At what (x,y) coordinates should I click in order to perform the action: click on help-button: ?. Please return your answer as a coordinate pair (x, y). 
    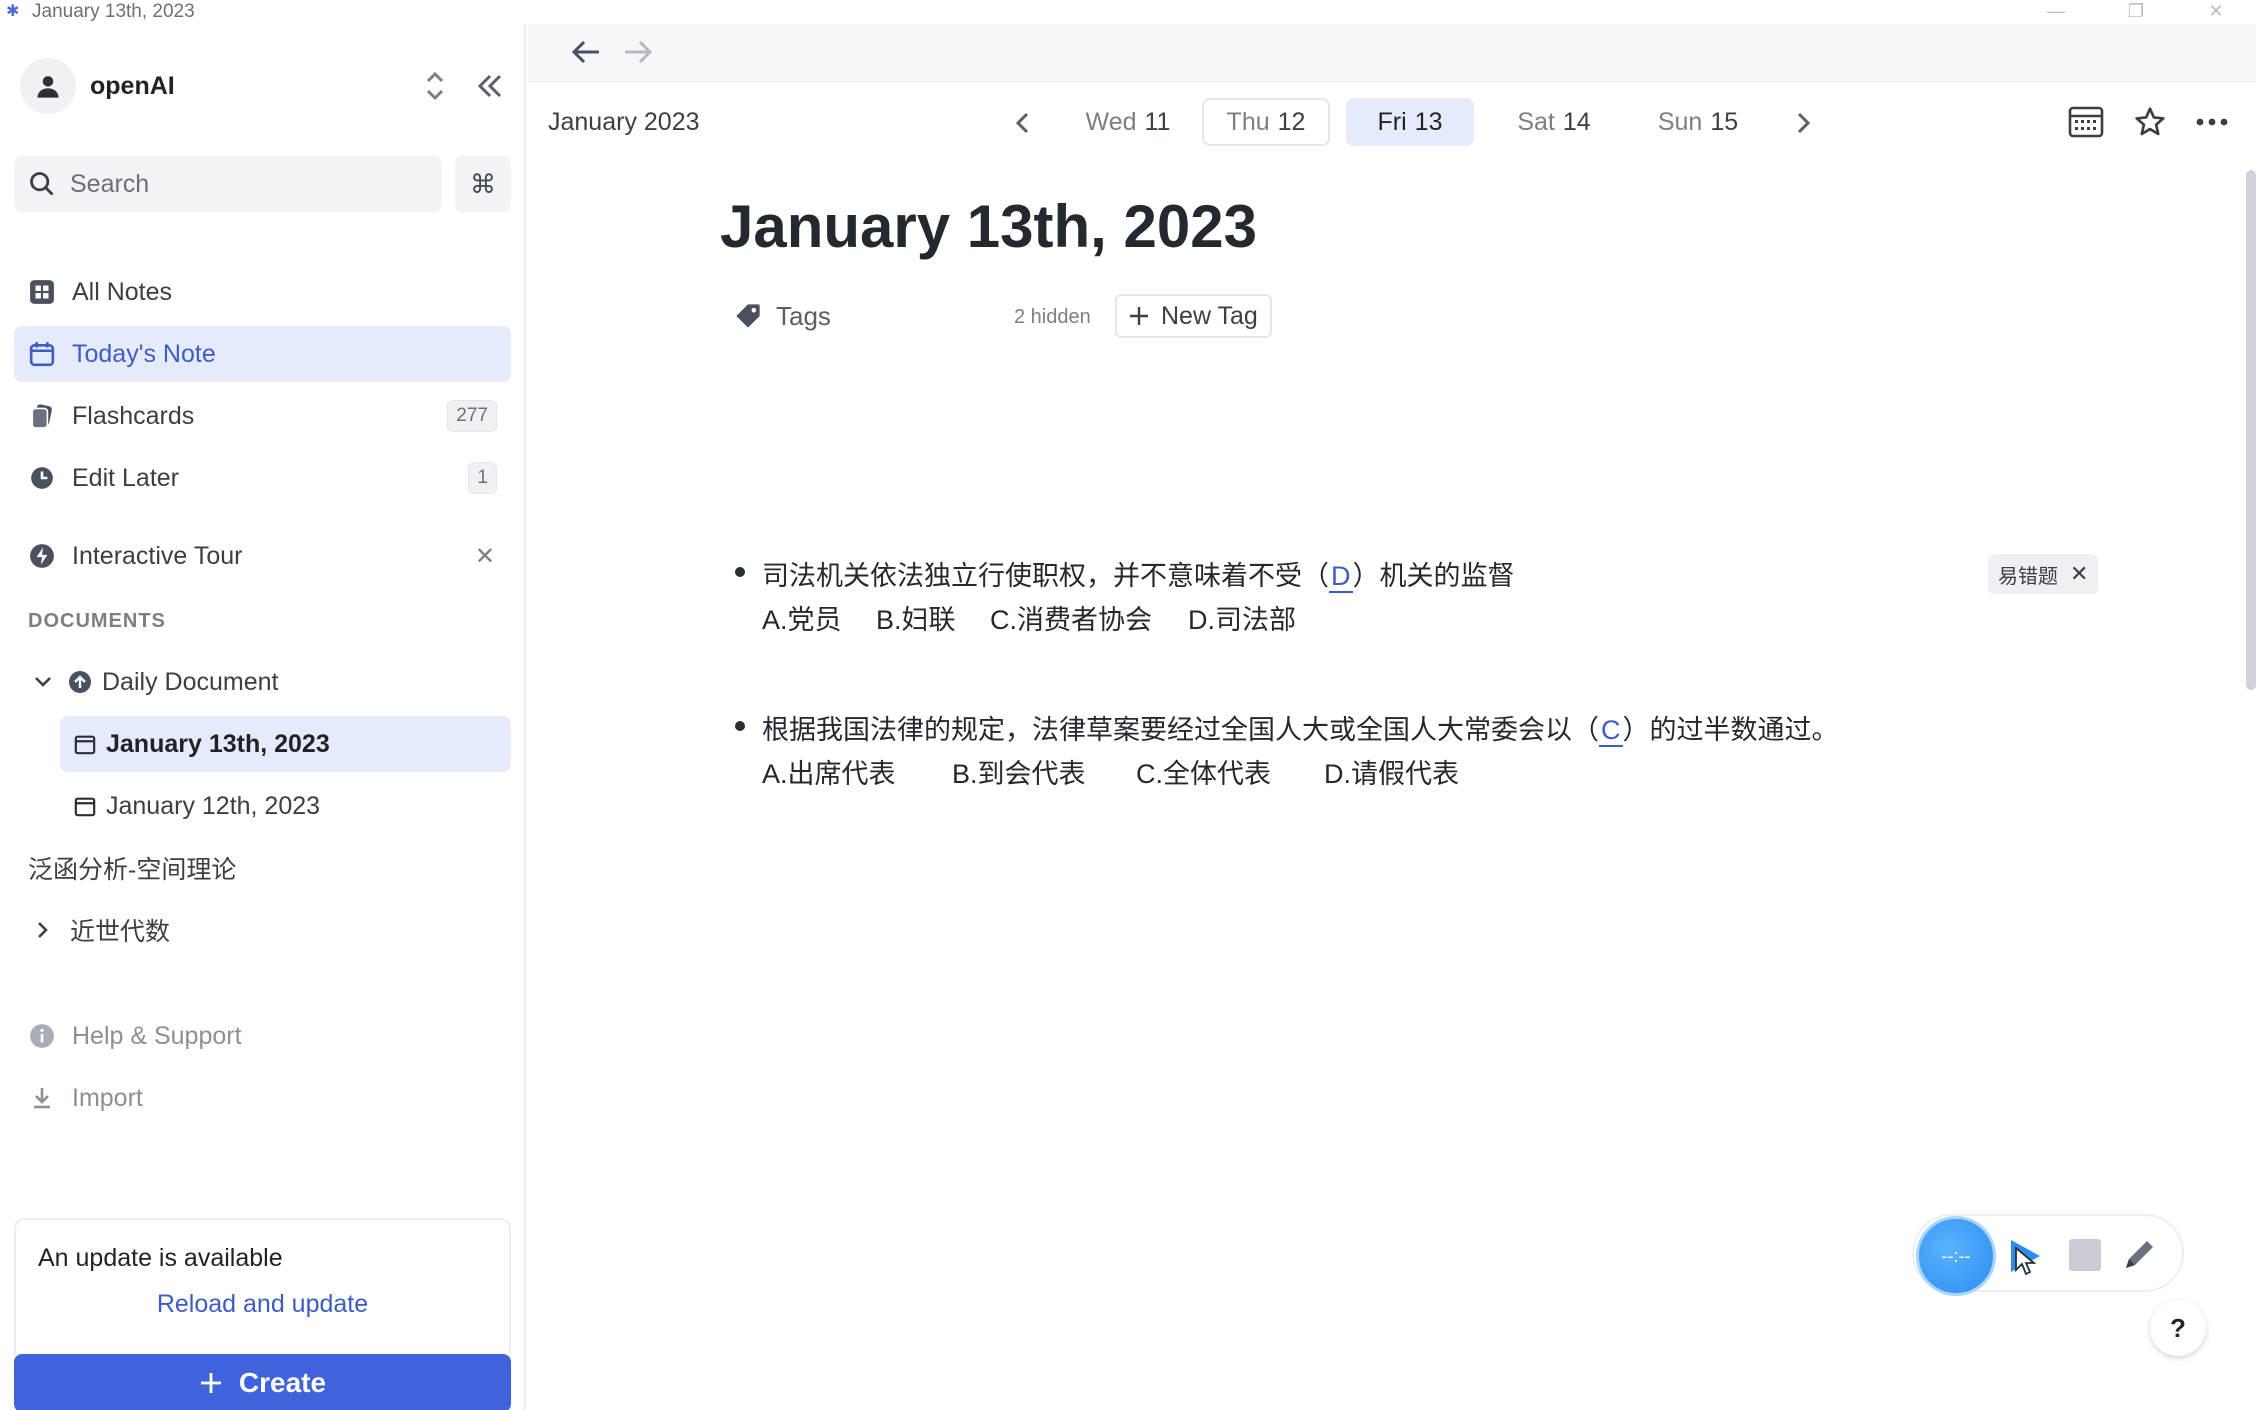
    Looking at the image, I should click on (2178, 1328).